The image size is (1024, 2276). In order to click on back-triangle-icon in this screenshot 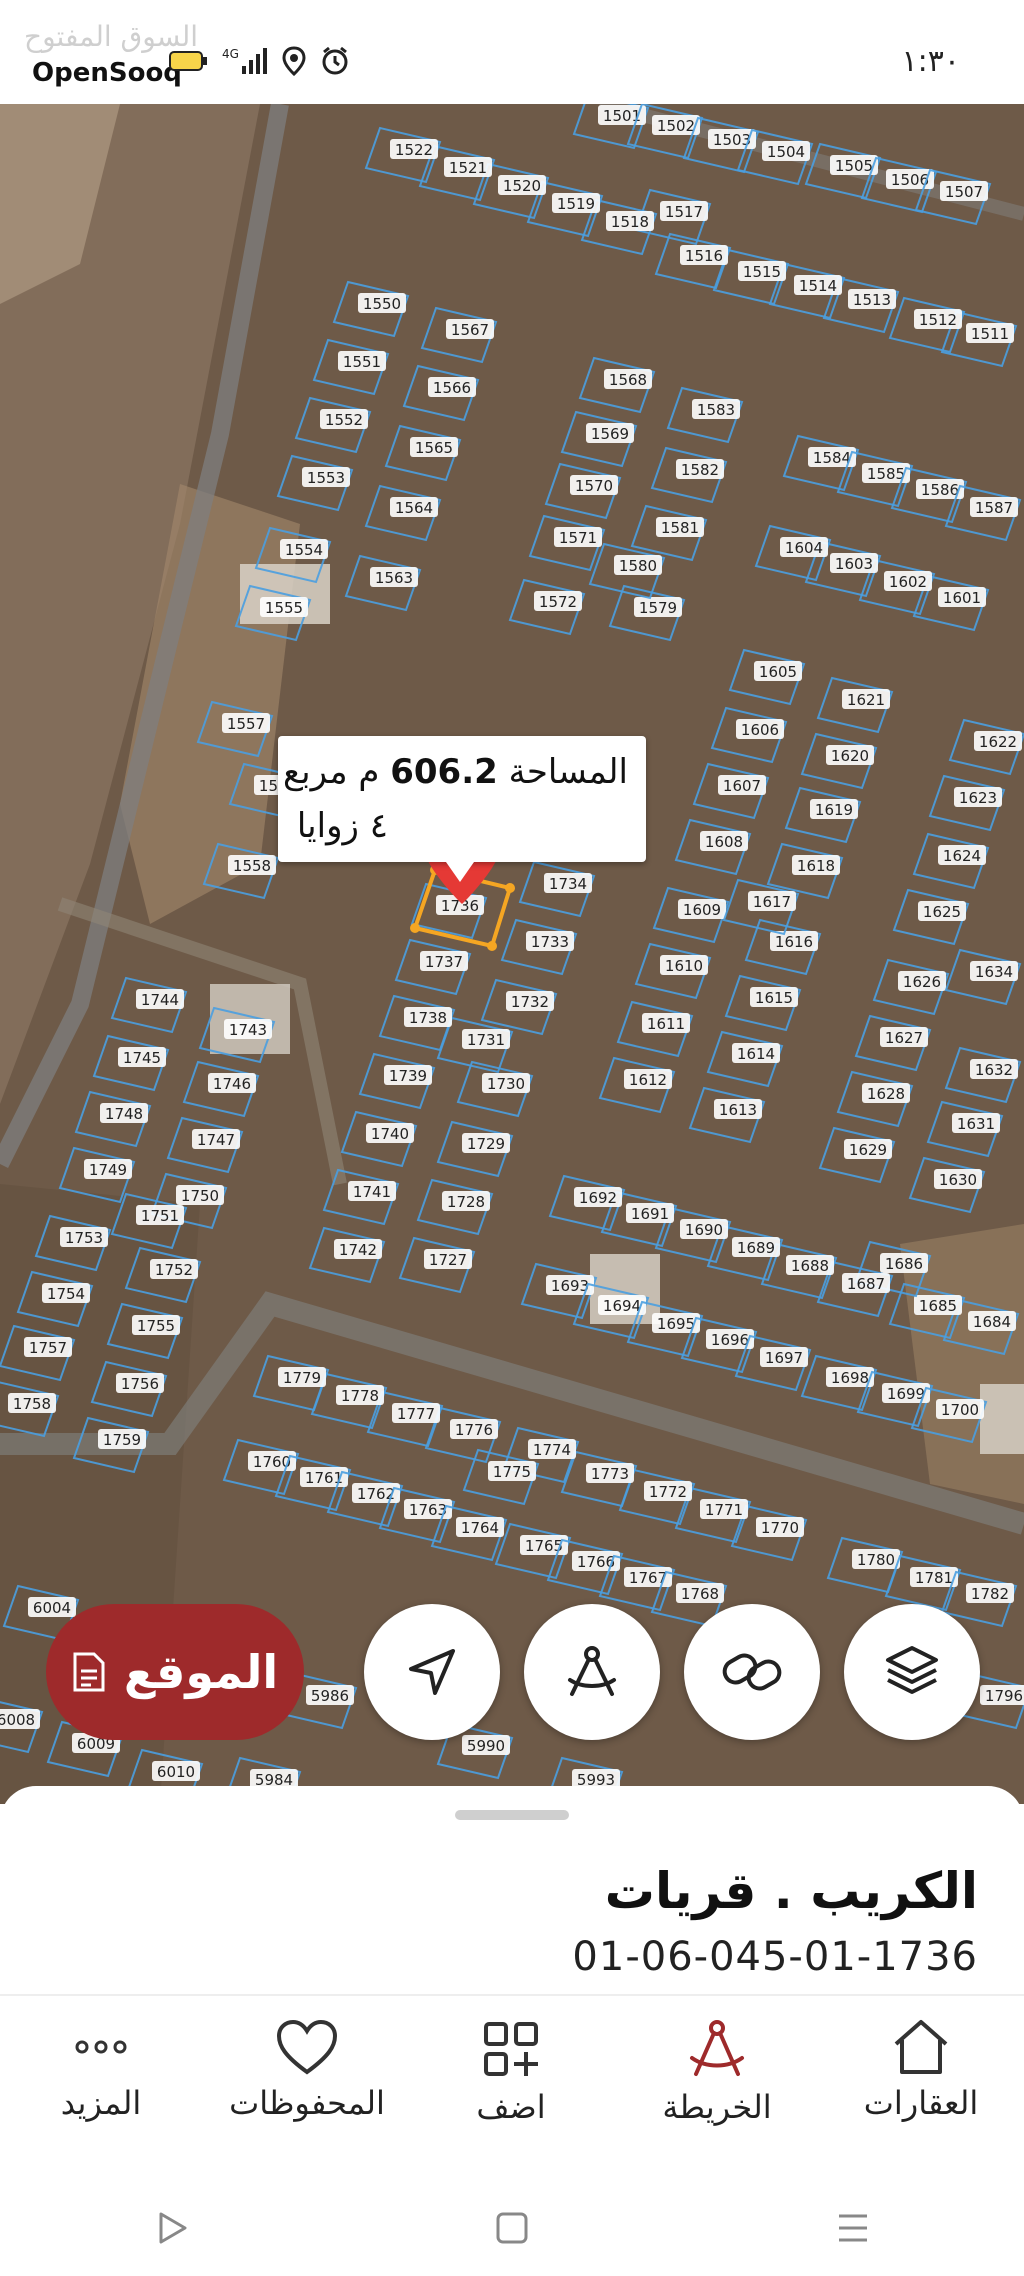, I will do `click(171, 2228)`.